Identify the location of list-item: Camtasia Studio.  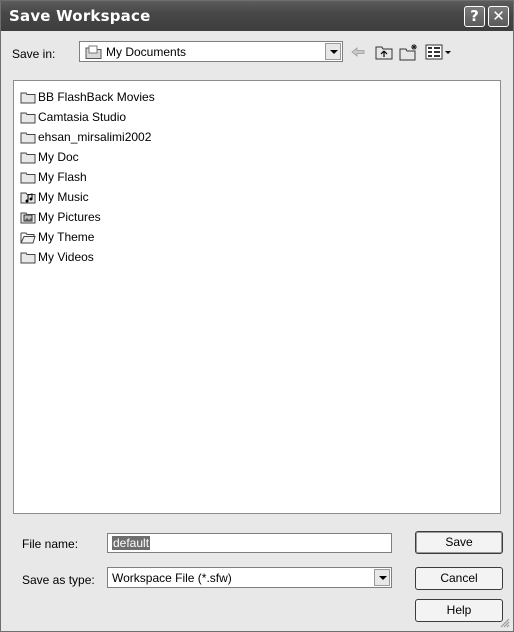
(73, 117).